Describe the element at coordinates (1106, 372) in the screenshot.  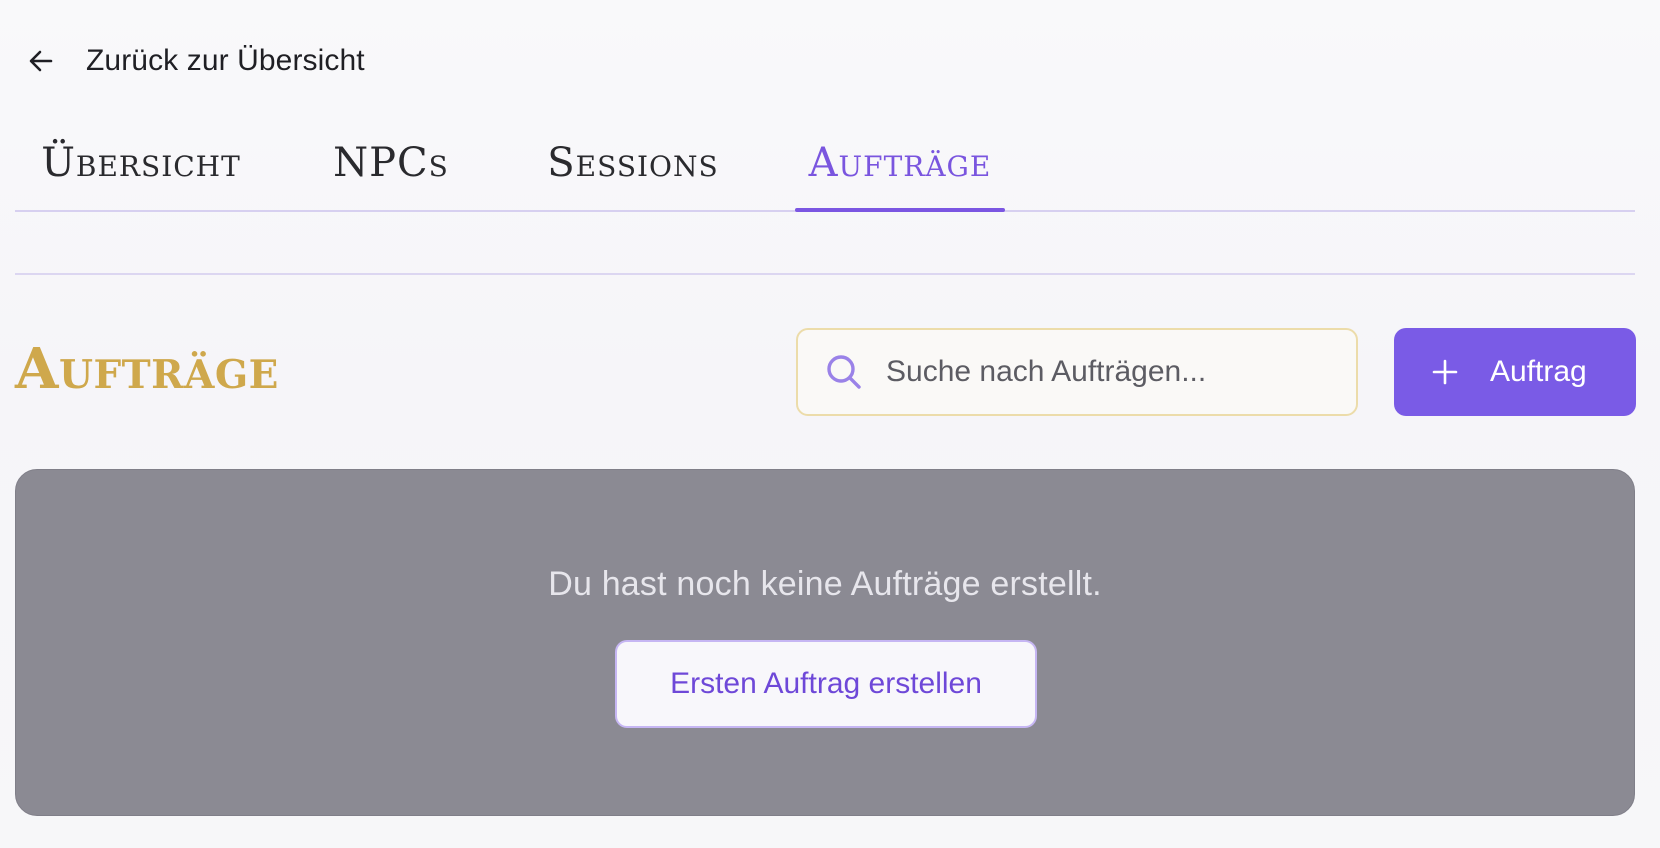
I see `search-input` at that location.